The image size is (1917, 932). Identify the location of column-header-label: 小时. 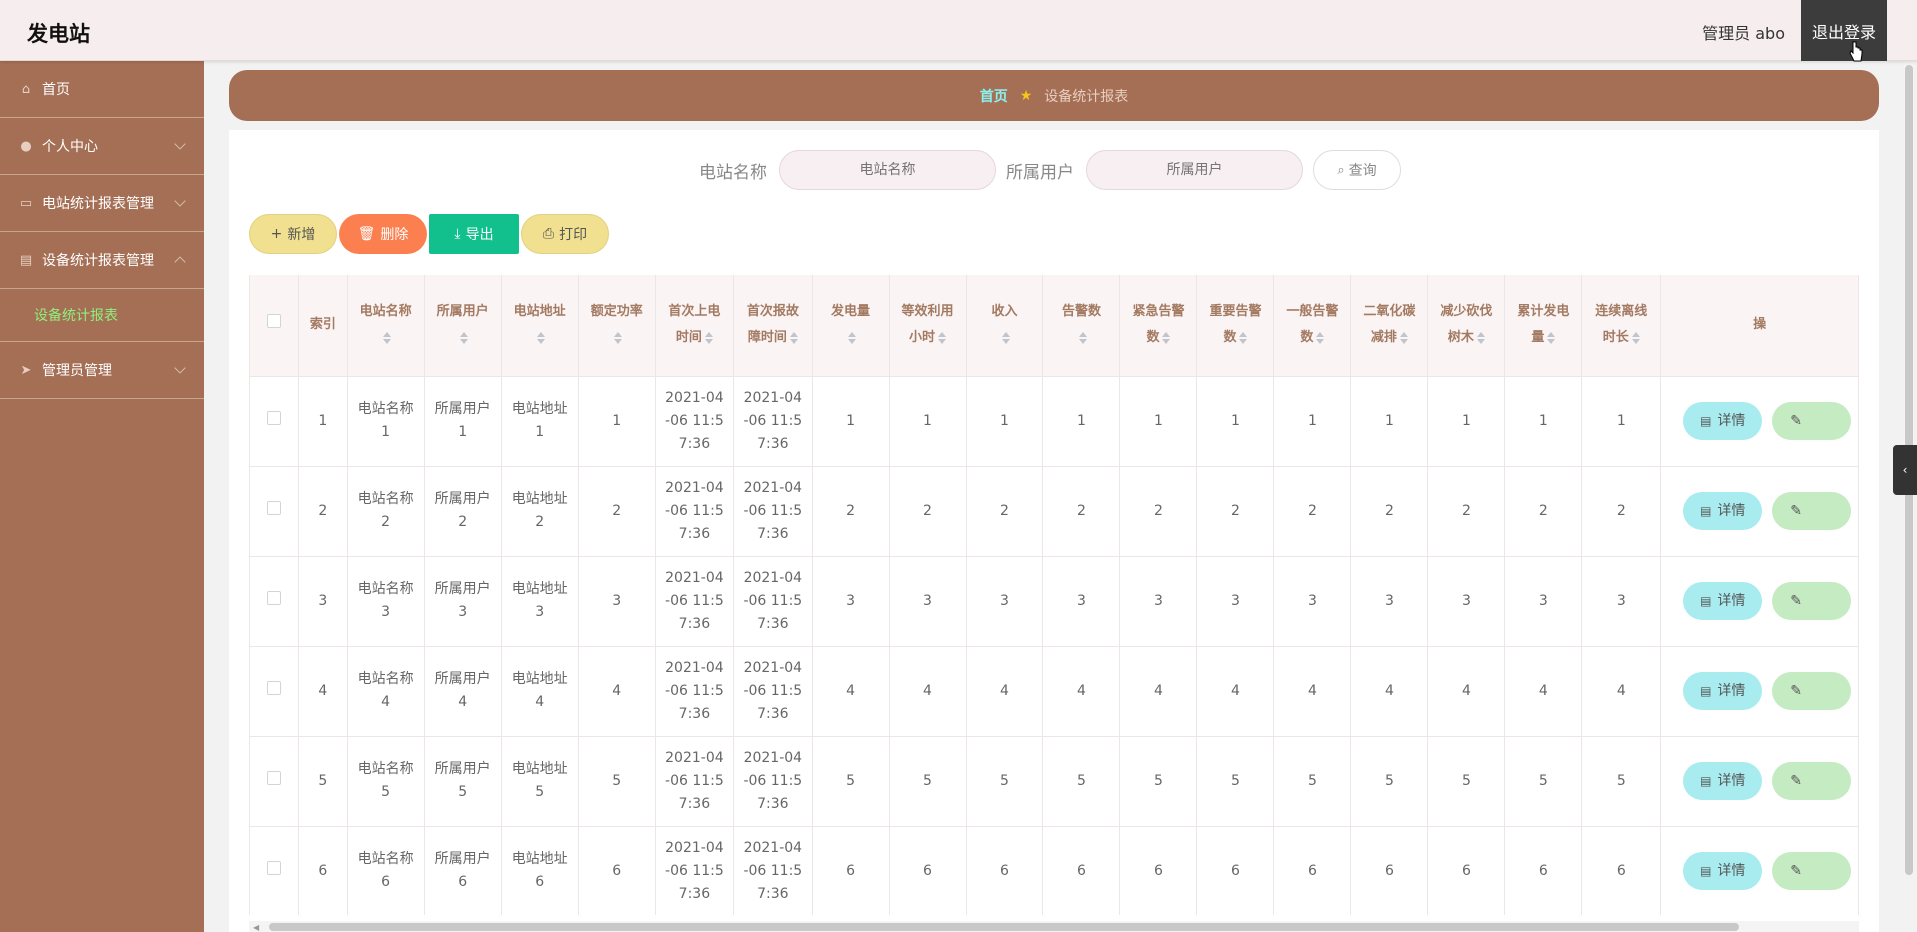
(922, 338).